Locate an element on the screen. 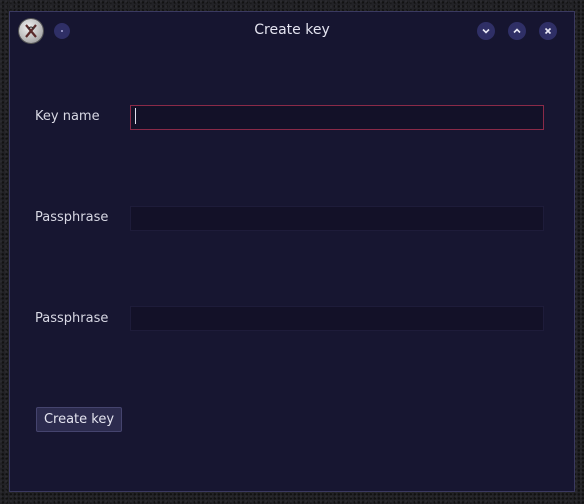  passphrase-confirm-label: Passphrase is located at coordinates (72, 318).